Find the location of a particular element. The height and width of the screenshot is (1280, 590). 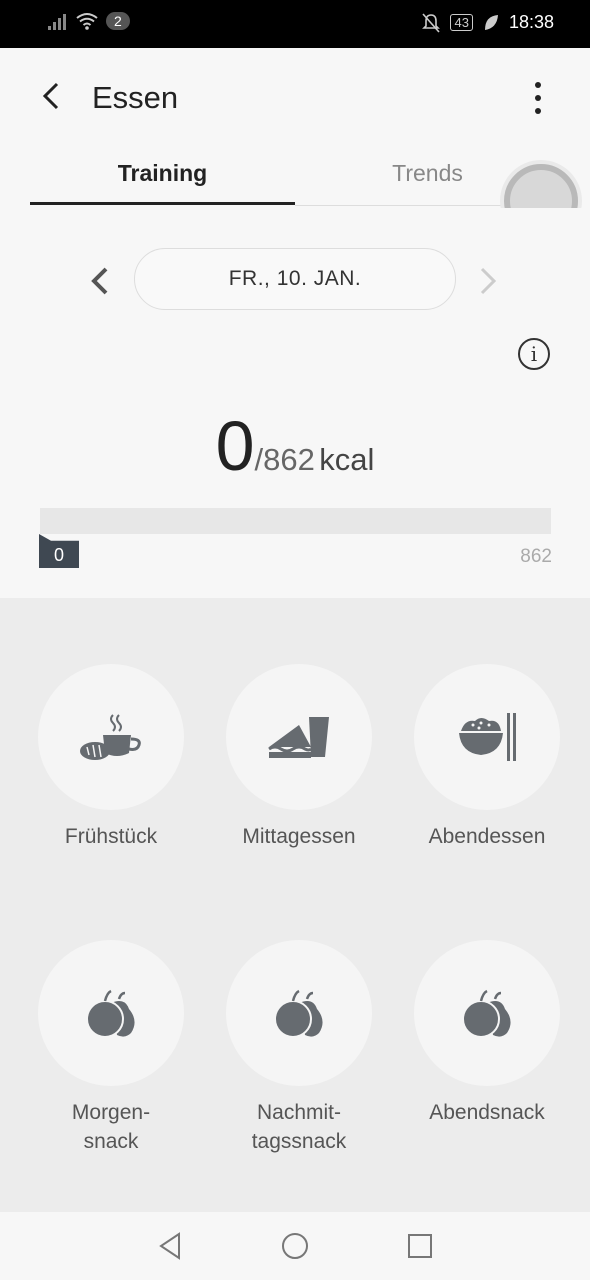

system-nav-bar is located at coordinates (295, 1246).